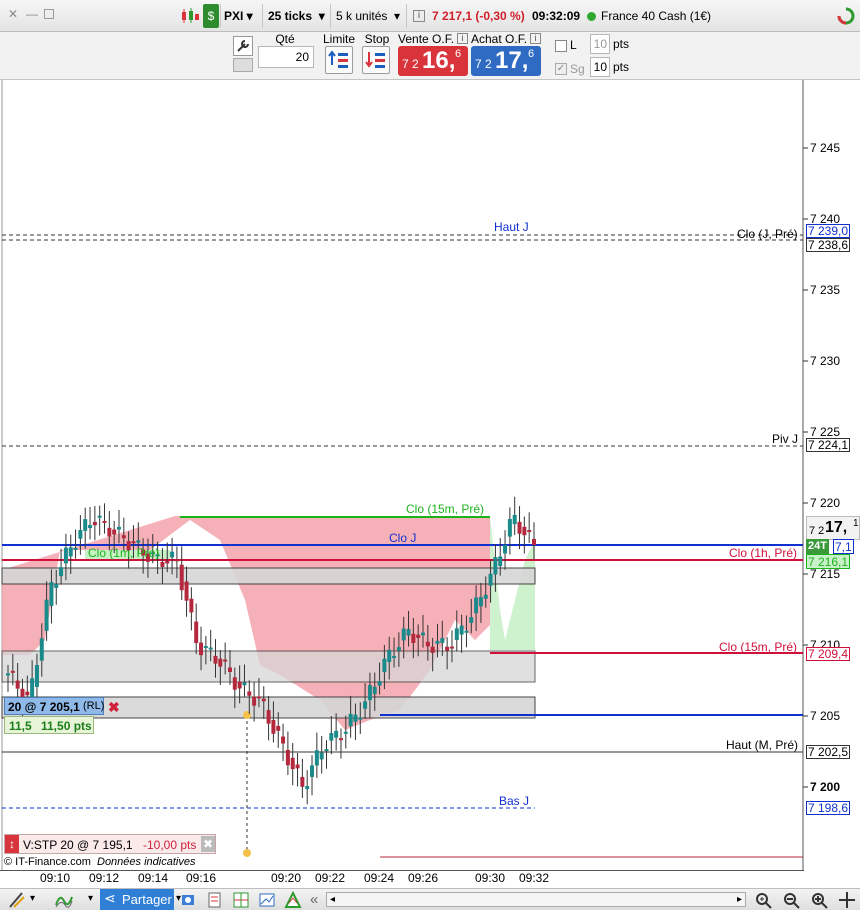 This screenshot has width=860, height=910. I want to click on stop-checkbox: ✓, so click(561, 69).